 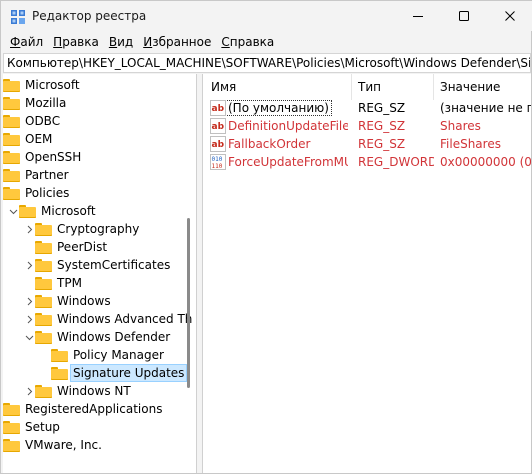 I want to click on minimize-button, so click(x=418, y=16).